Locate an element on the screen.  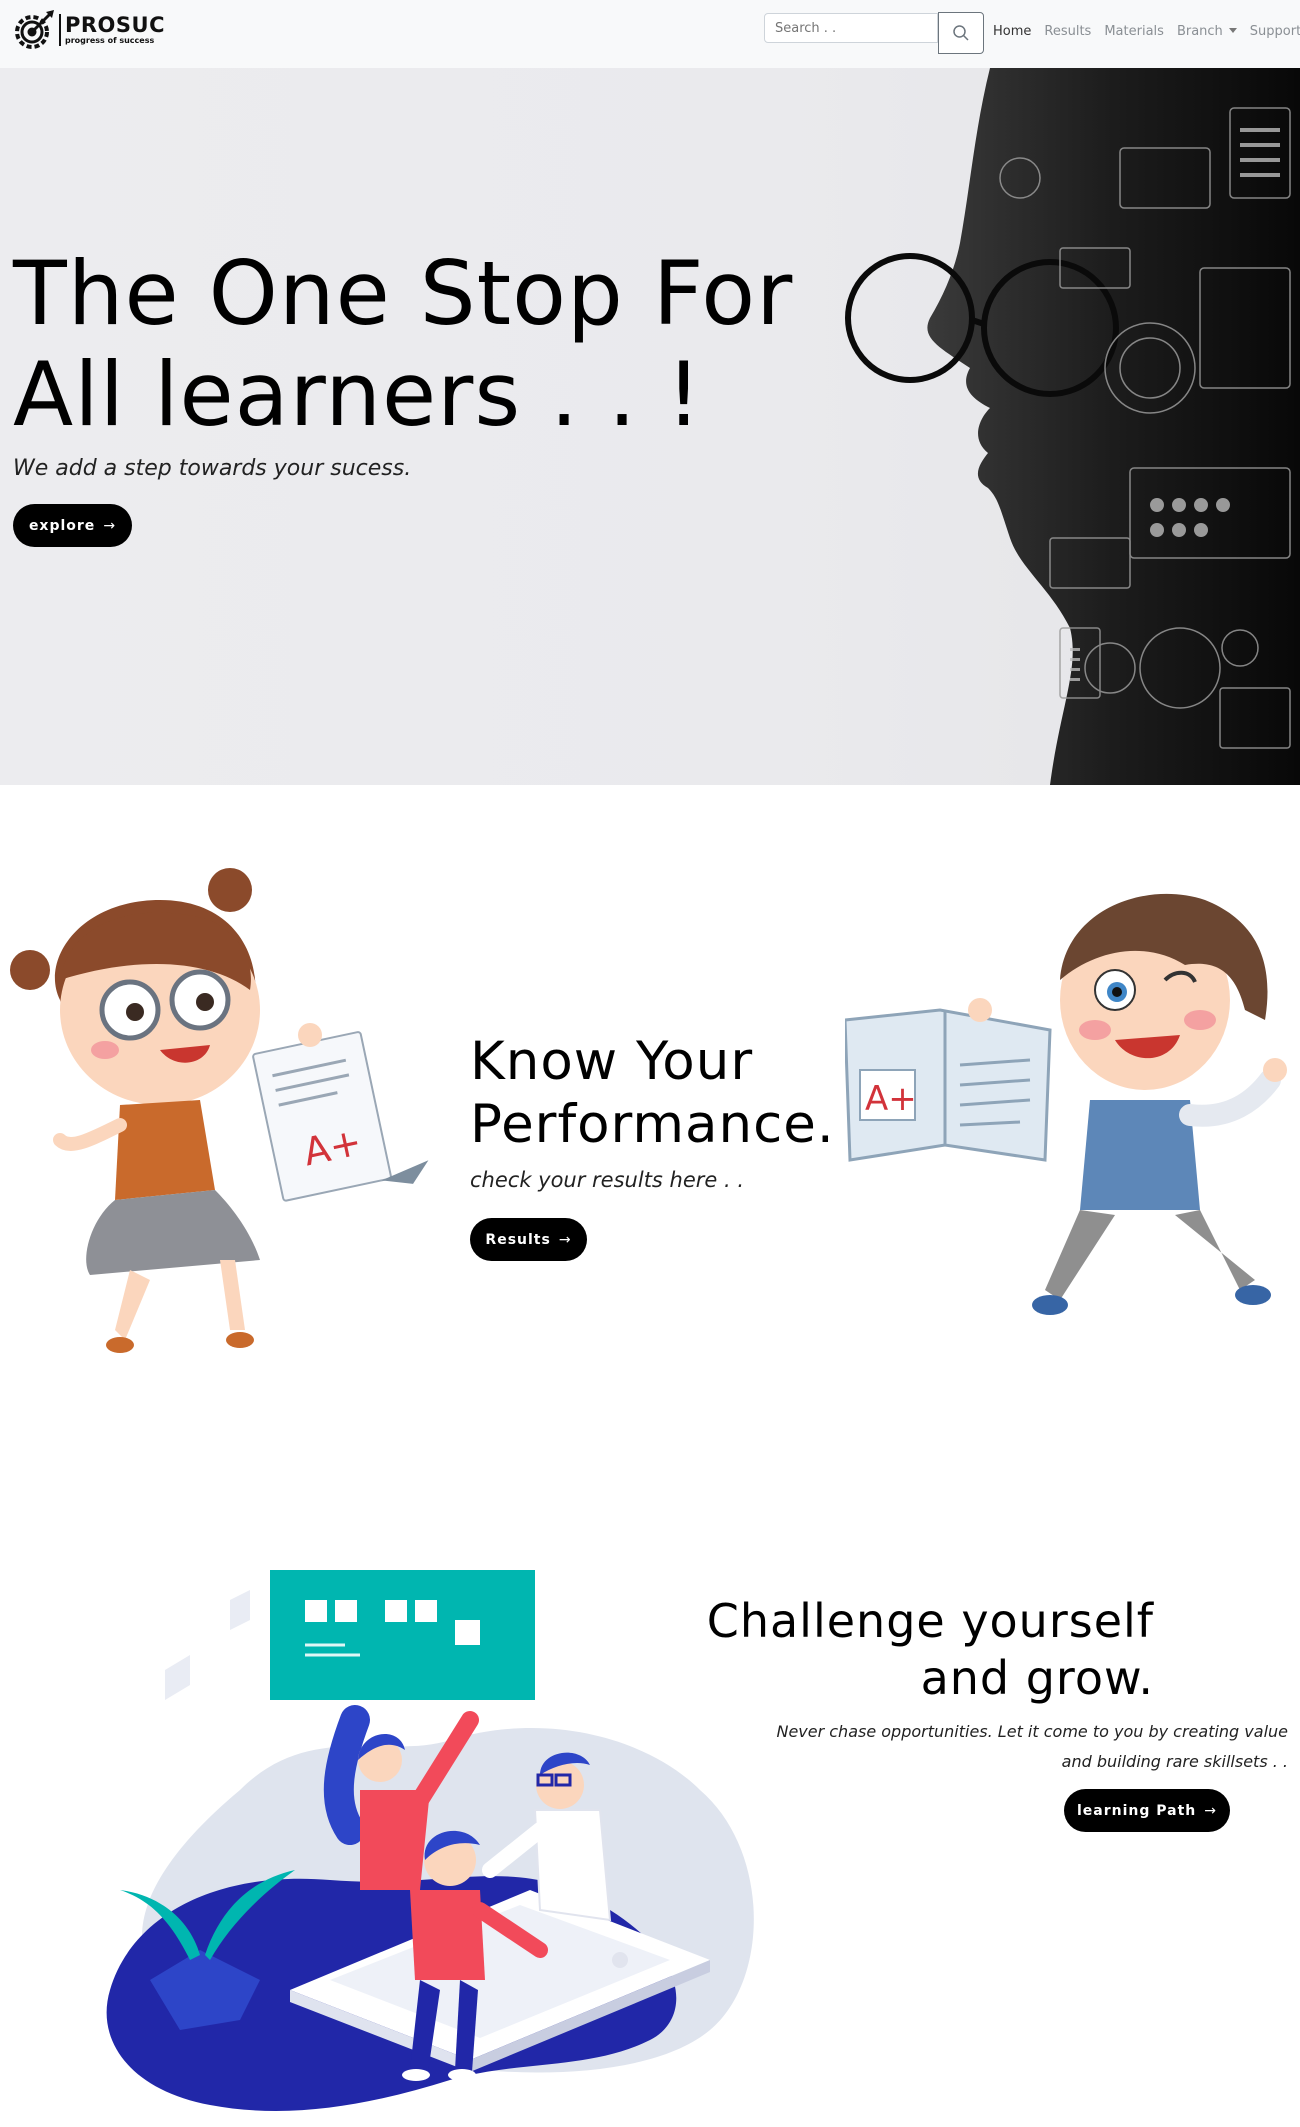
explore-button-label: explore is located at coordinates (62, 525).